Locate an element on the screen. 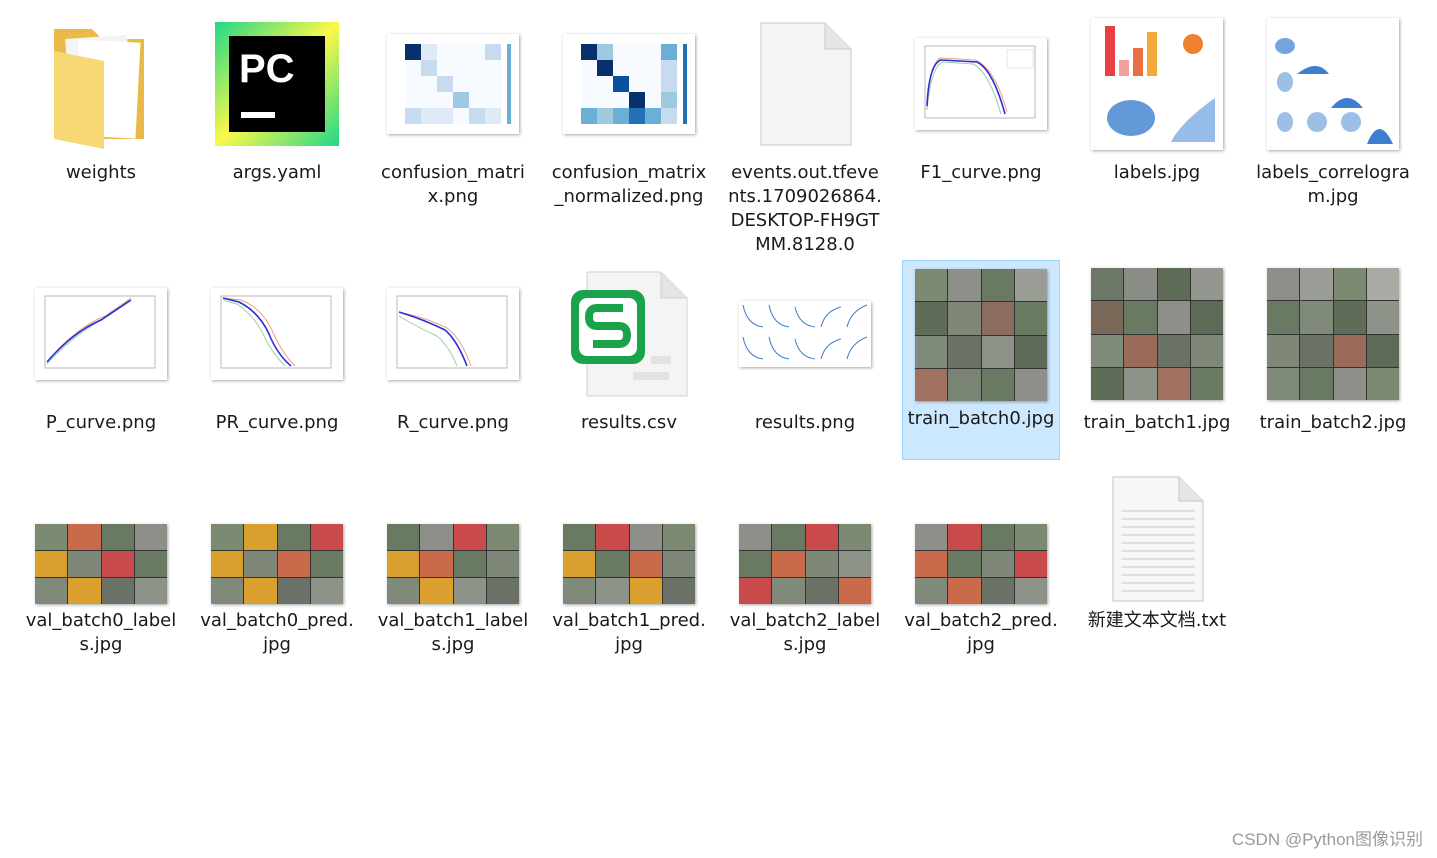  file-name: labels_correlogram.jpg is located at coordinates (1333, 184).